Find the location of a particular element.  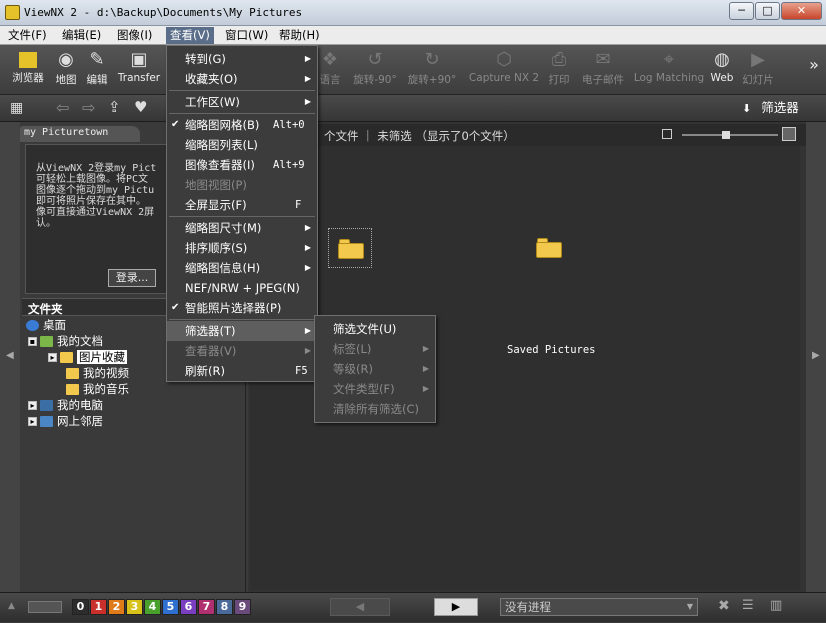

collapse-right-icon: ▶ is located at coordinates (816, 355).